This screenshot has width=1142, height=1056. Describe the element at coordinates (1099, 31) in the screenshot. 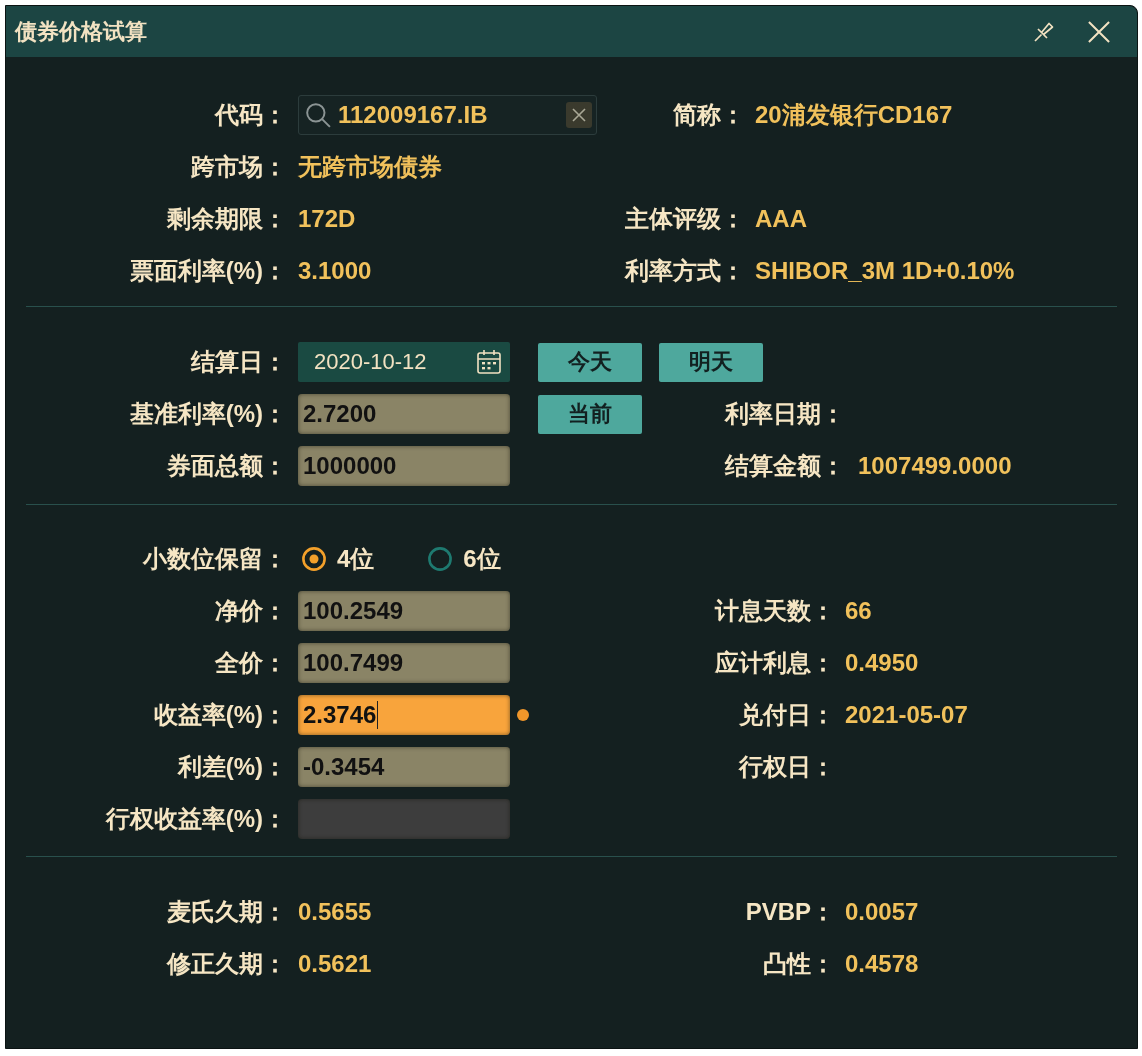

I see `close-icon` at that location.